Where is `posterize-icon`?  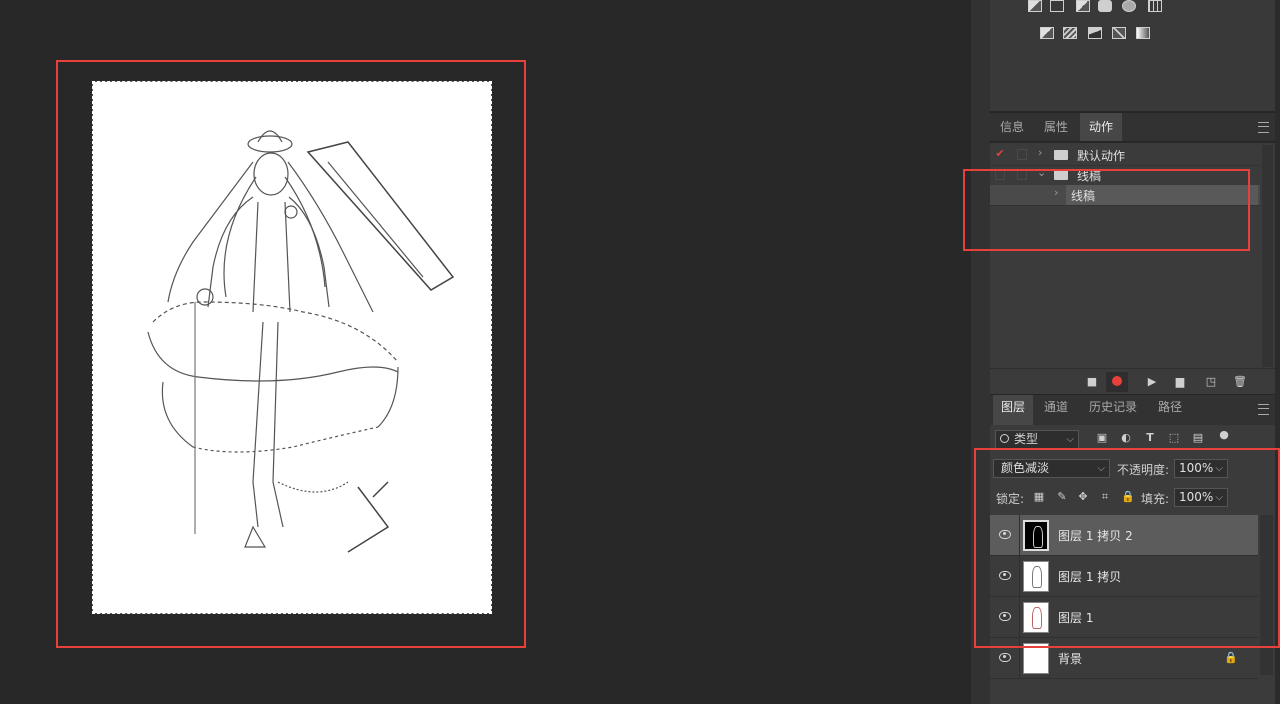
posterize-icon is located at coordinates (1070, 33).